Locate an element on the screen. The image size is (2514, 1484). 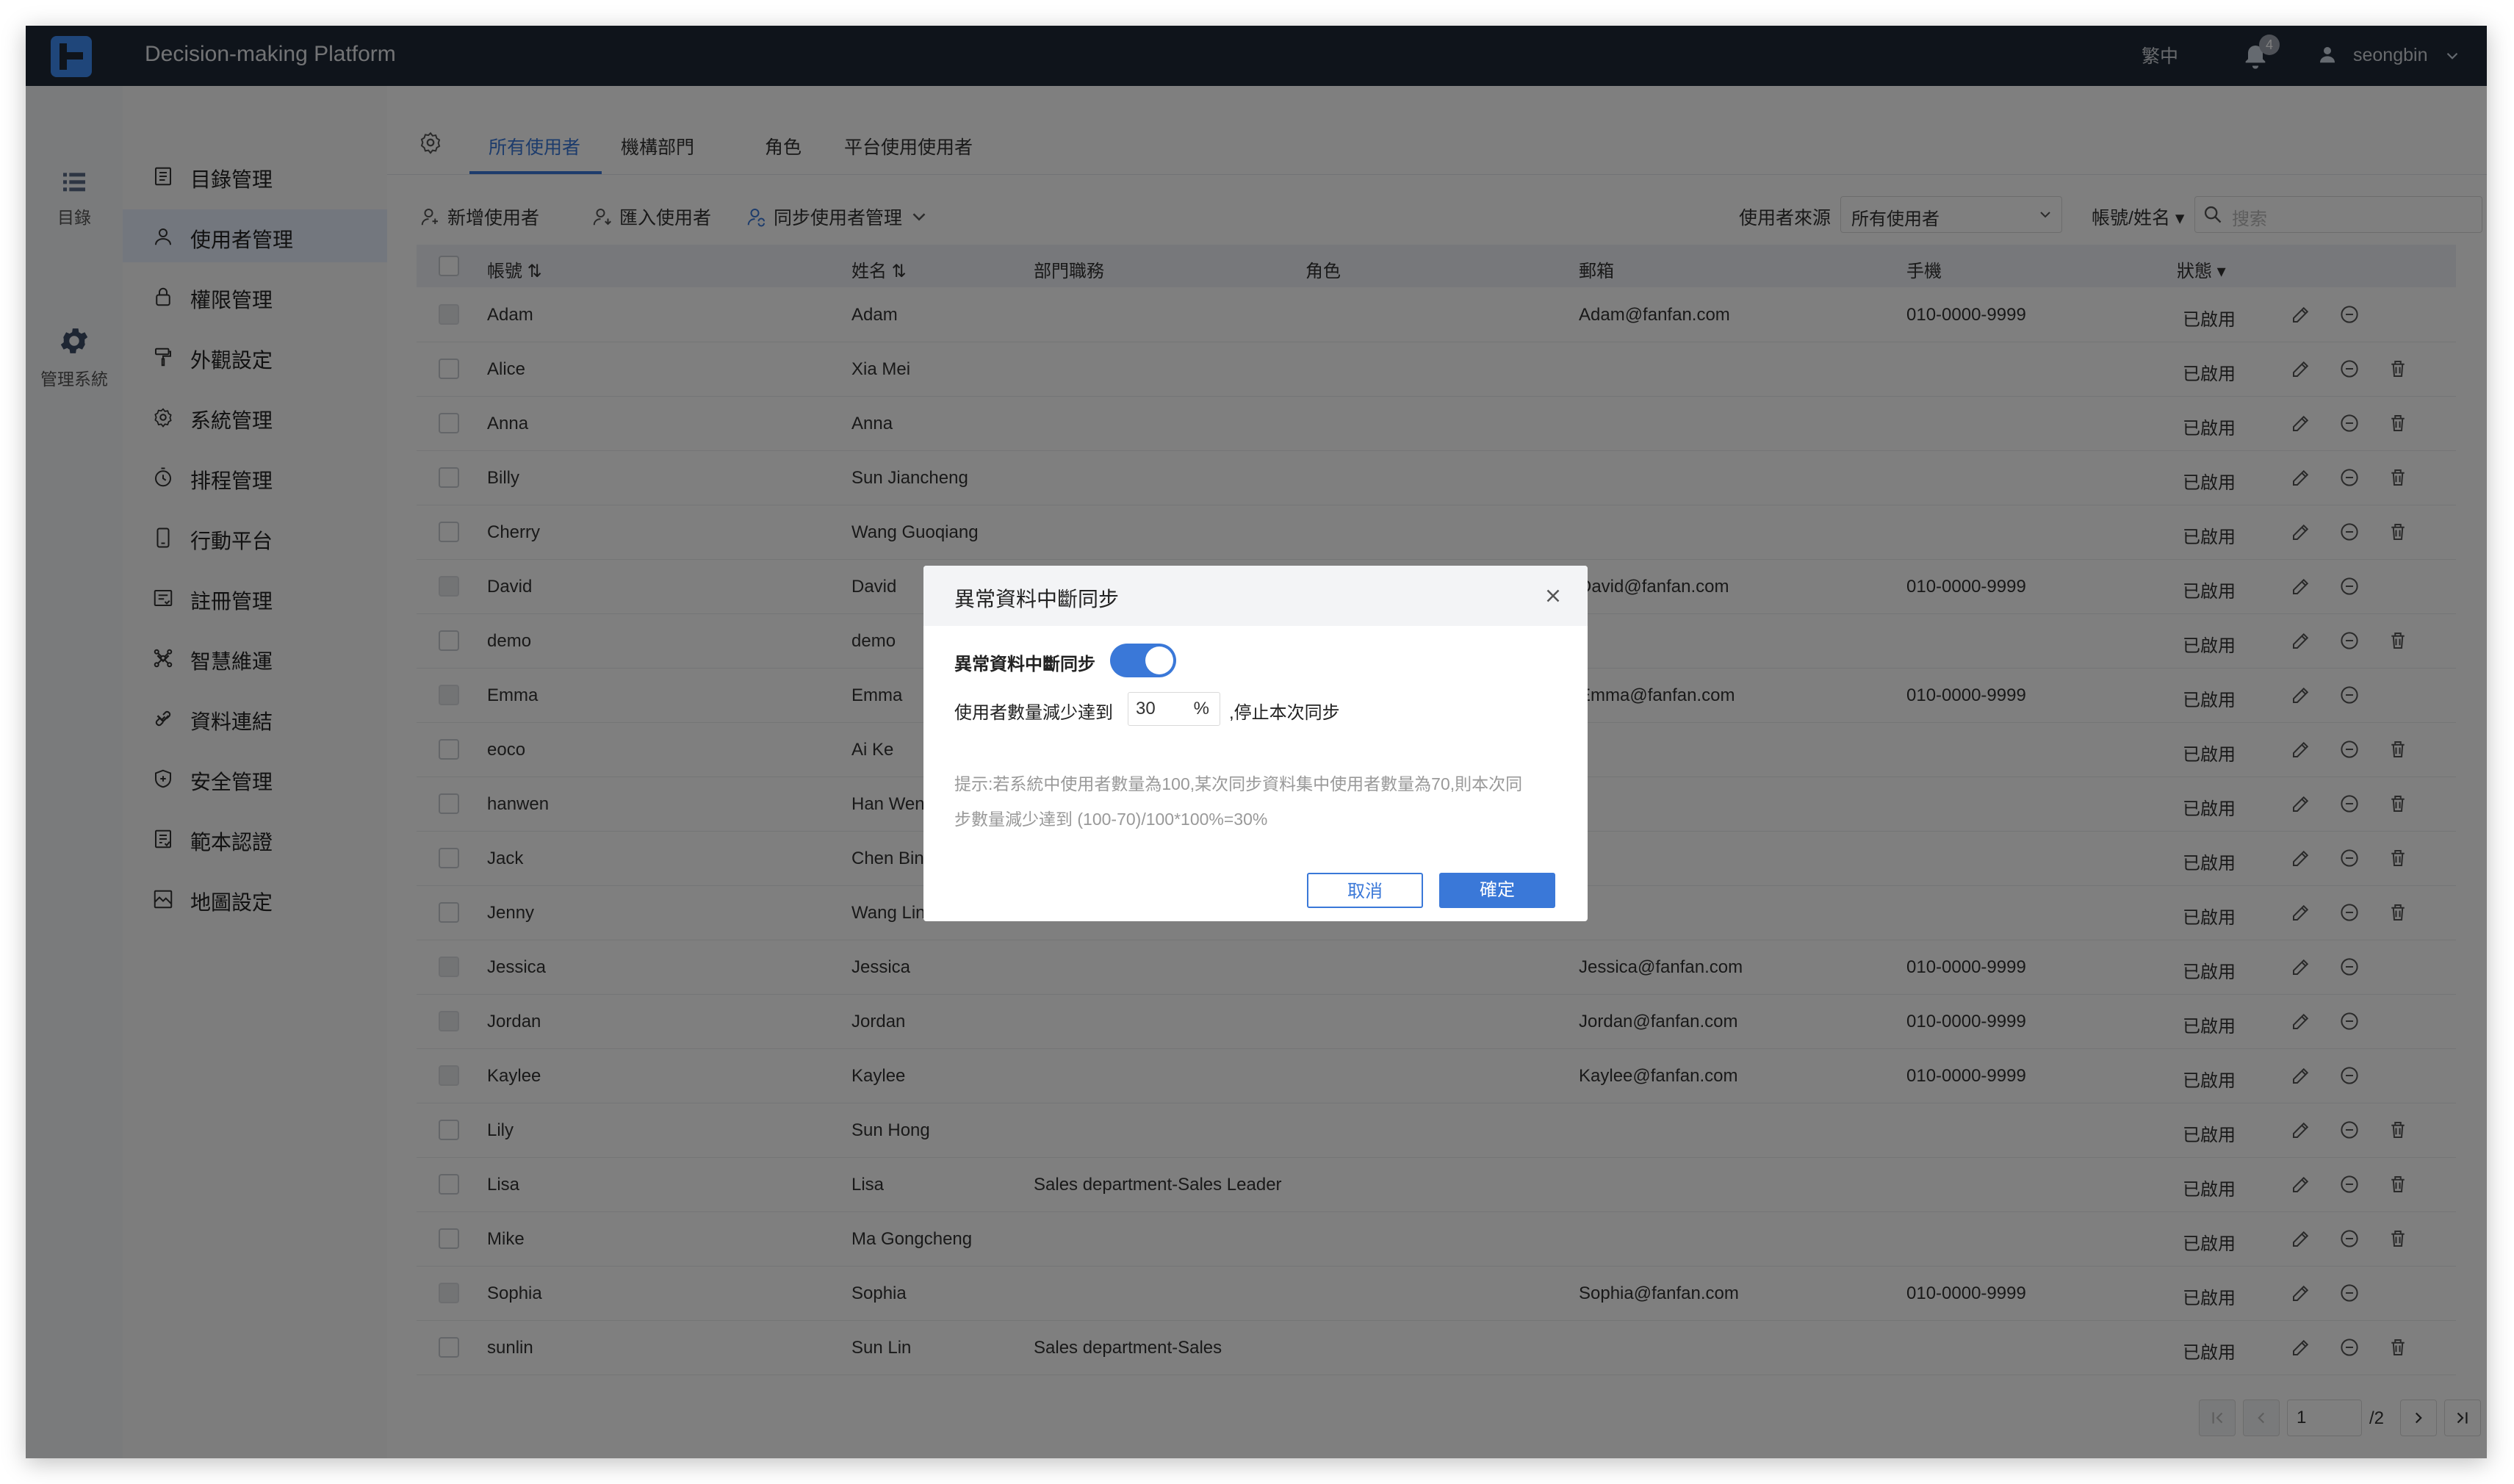
hint-line-1: 提示:若系統中使用者數量為100,某次同步資料集中使用者數量為70,則本次同 is located at coordinates (1238, 783).